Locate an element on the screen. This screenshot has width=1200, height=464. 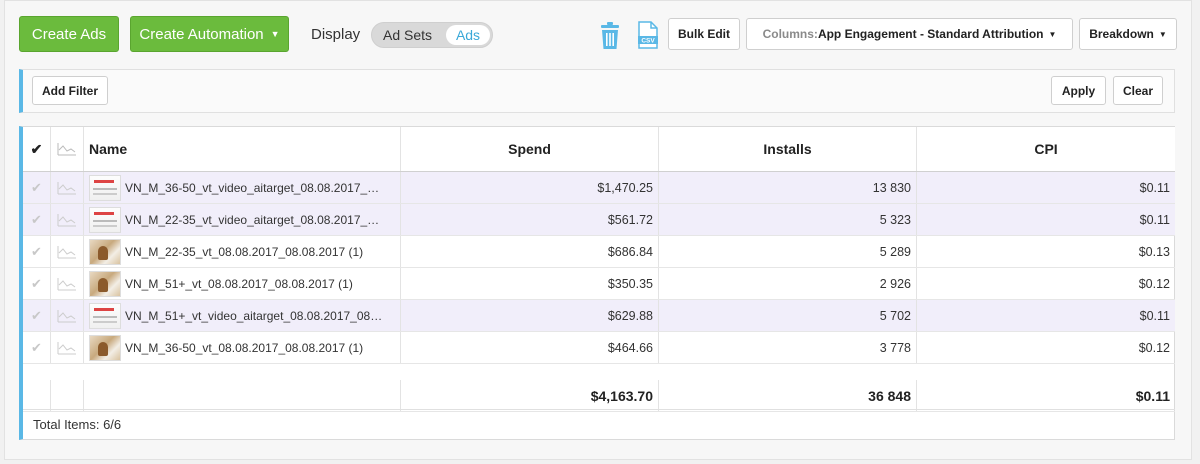
breakdown-label: Breakdown is located at coordinates (1121, 34).